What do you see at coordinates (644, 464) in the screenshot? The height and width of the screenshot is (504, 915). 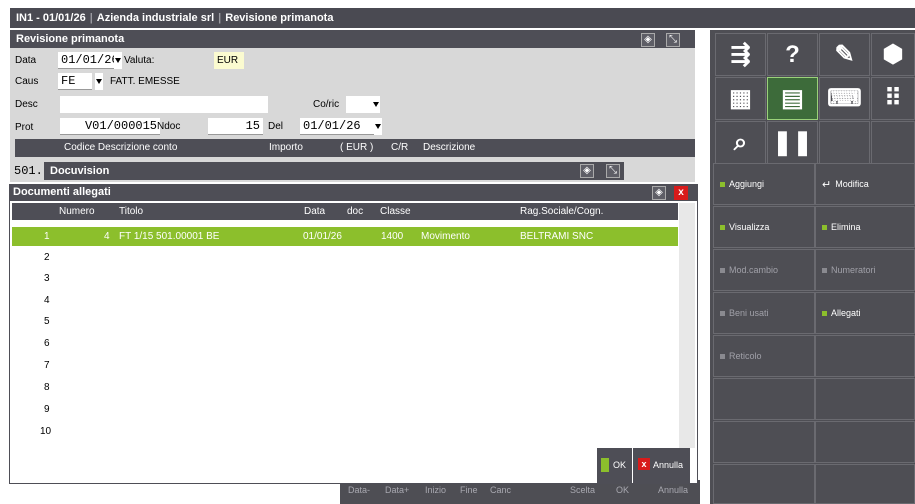 I see `annulla-icon: x` at bounding box center [644, 464].